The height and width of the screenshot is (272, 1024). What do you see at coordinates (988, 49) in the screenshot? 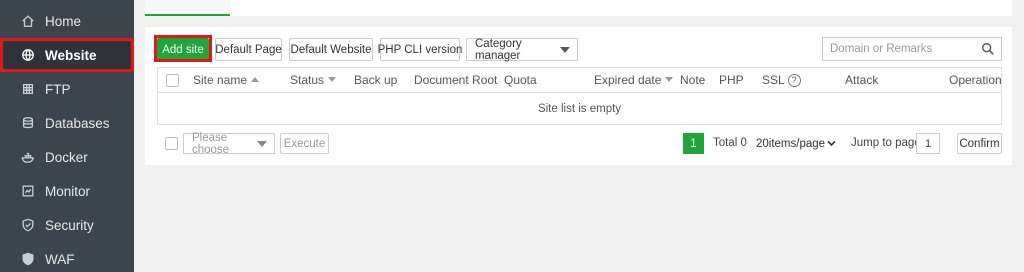
I see `search-icon` at bounding box center [988, 49].